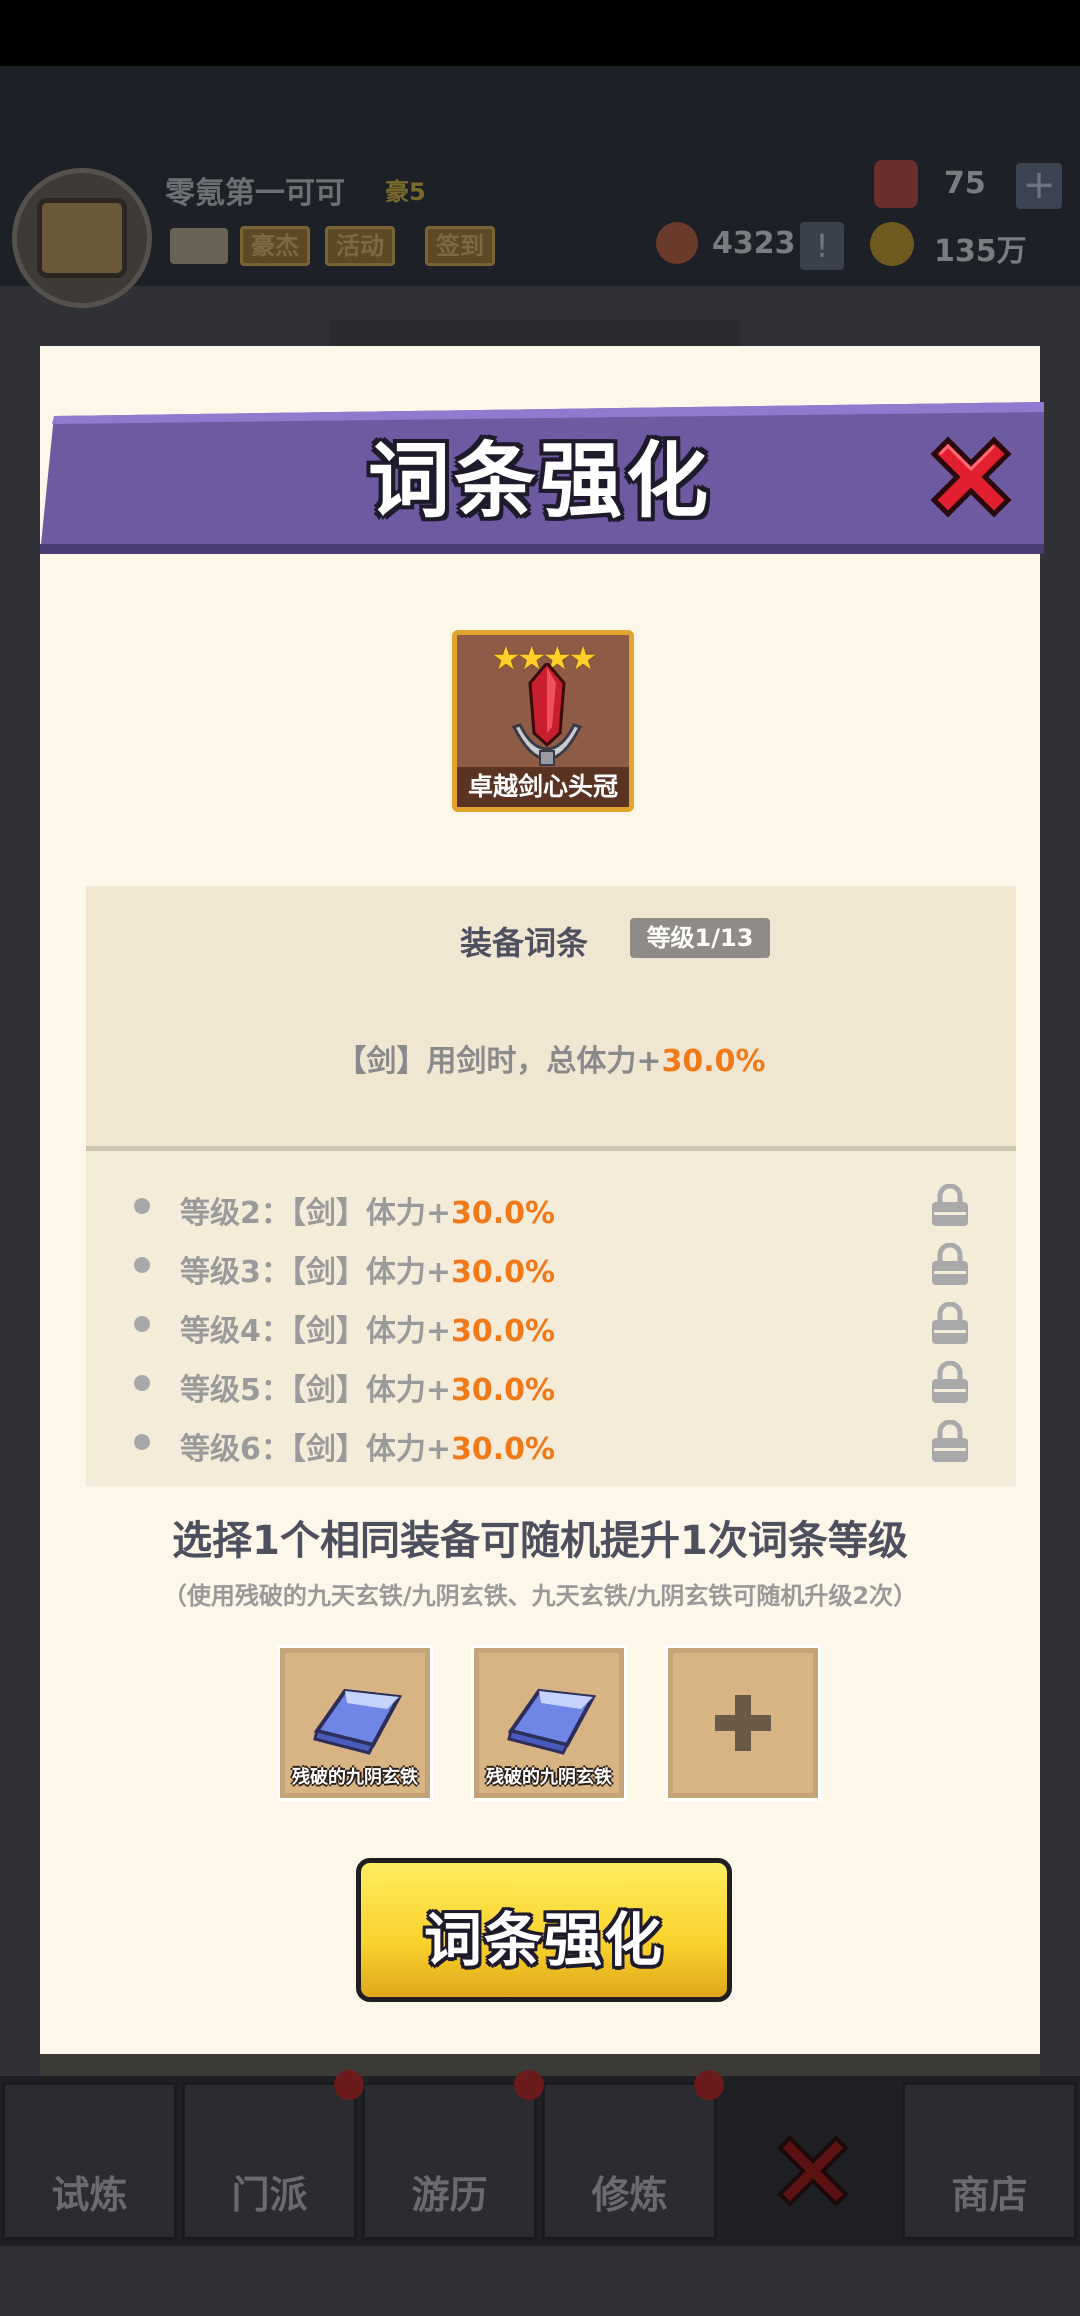  I want to click on crown-gem-icon, so click(547, 714).